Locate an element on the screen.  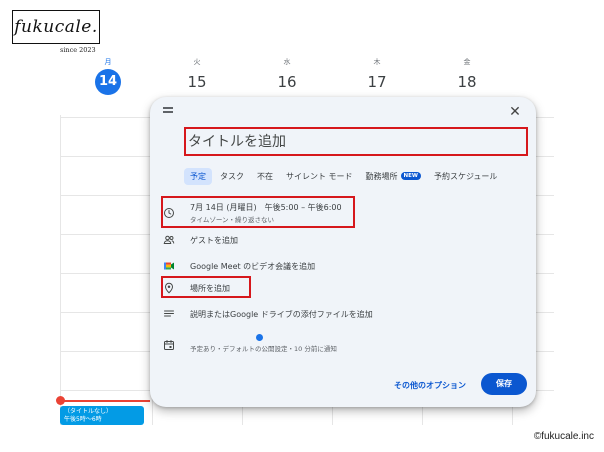
day-number: 14 is located at coordinates (108, 82).